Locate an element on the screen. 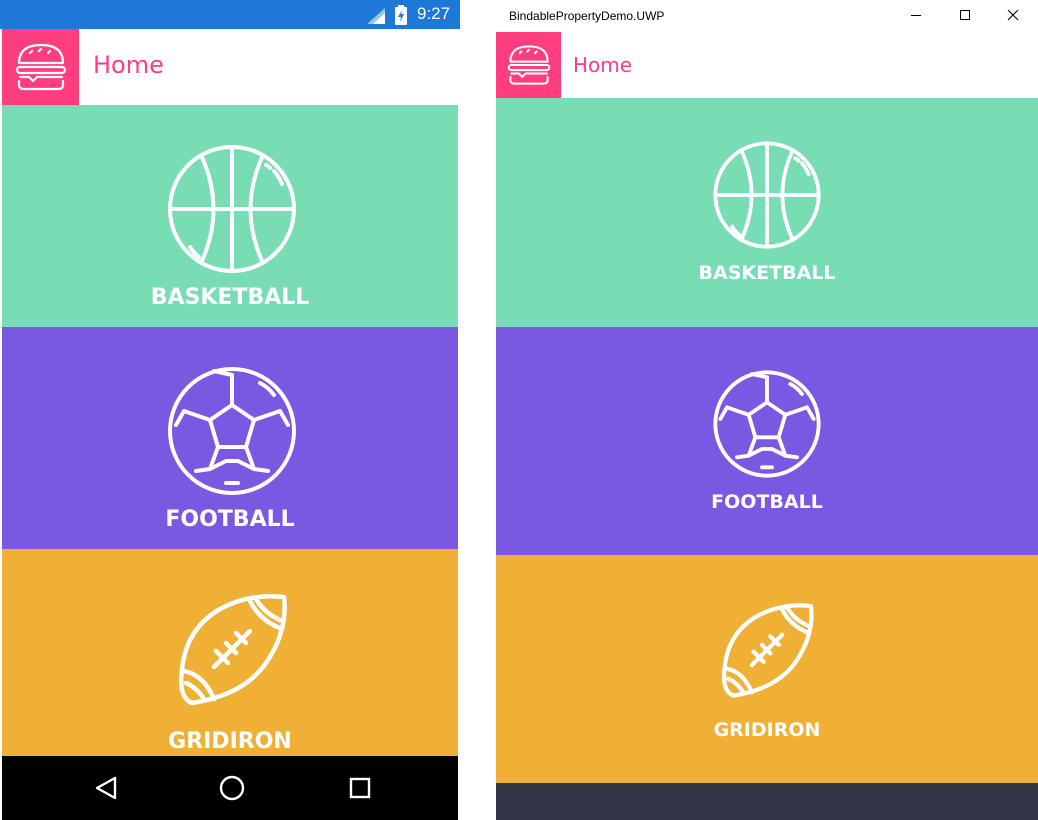  status-time: 9:27 is located at coordinates (434, 13).